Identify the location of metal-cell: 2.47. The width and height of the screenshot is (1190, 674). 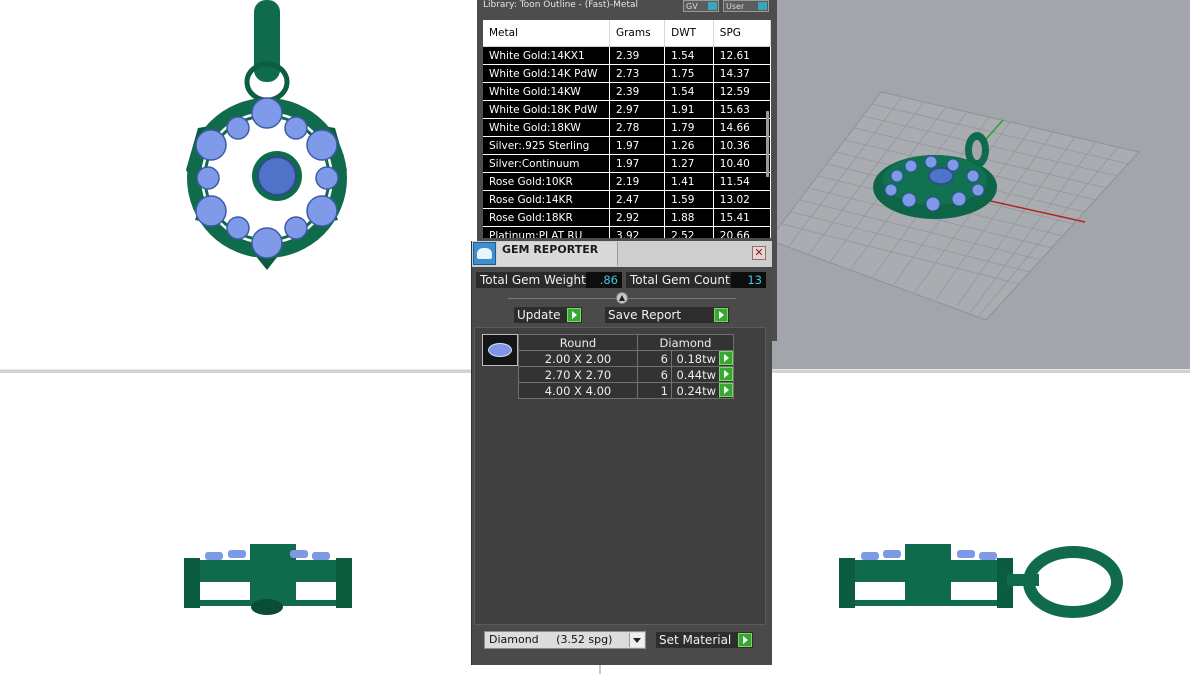
(637, 199).